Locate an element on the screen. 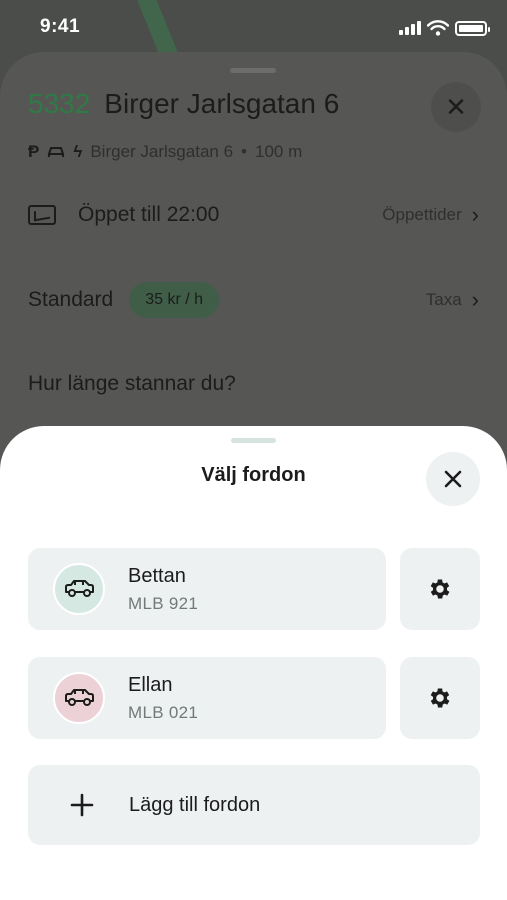  status-time: 9:41 is located at coordinates (60, 26).